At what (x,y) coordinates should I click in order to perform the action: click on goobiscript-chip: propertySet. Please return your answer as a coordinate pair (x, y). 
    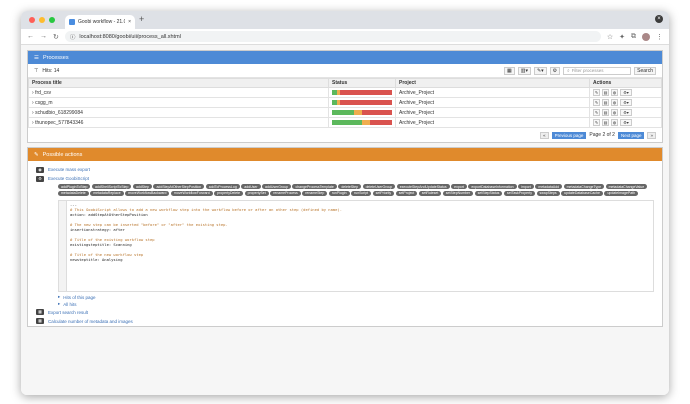
    Looking at the image, I should click on (256, 193).